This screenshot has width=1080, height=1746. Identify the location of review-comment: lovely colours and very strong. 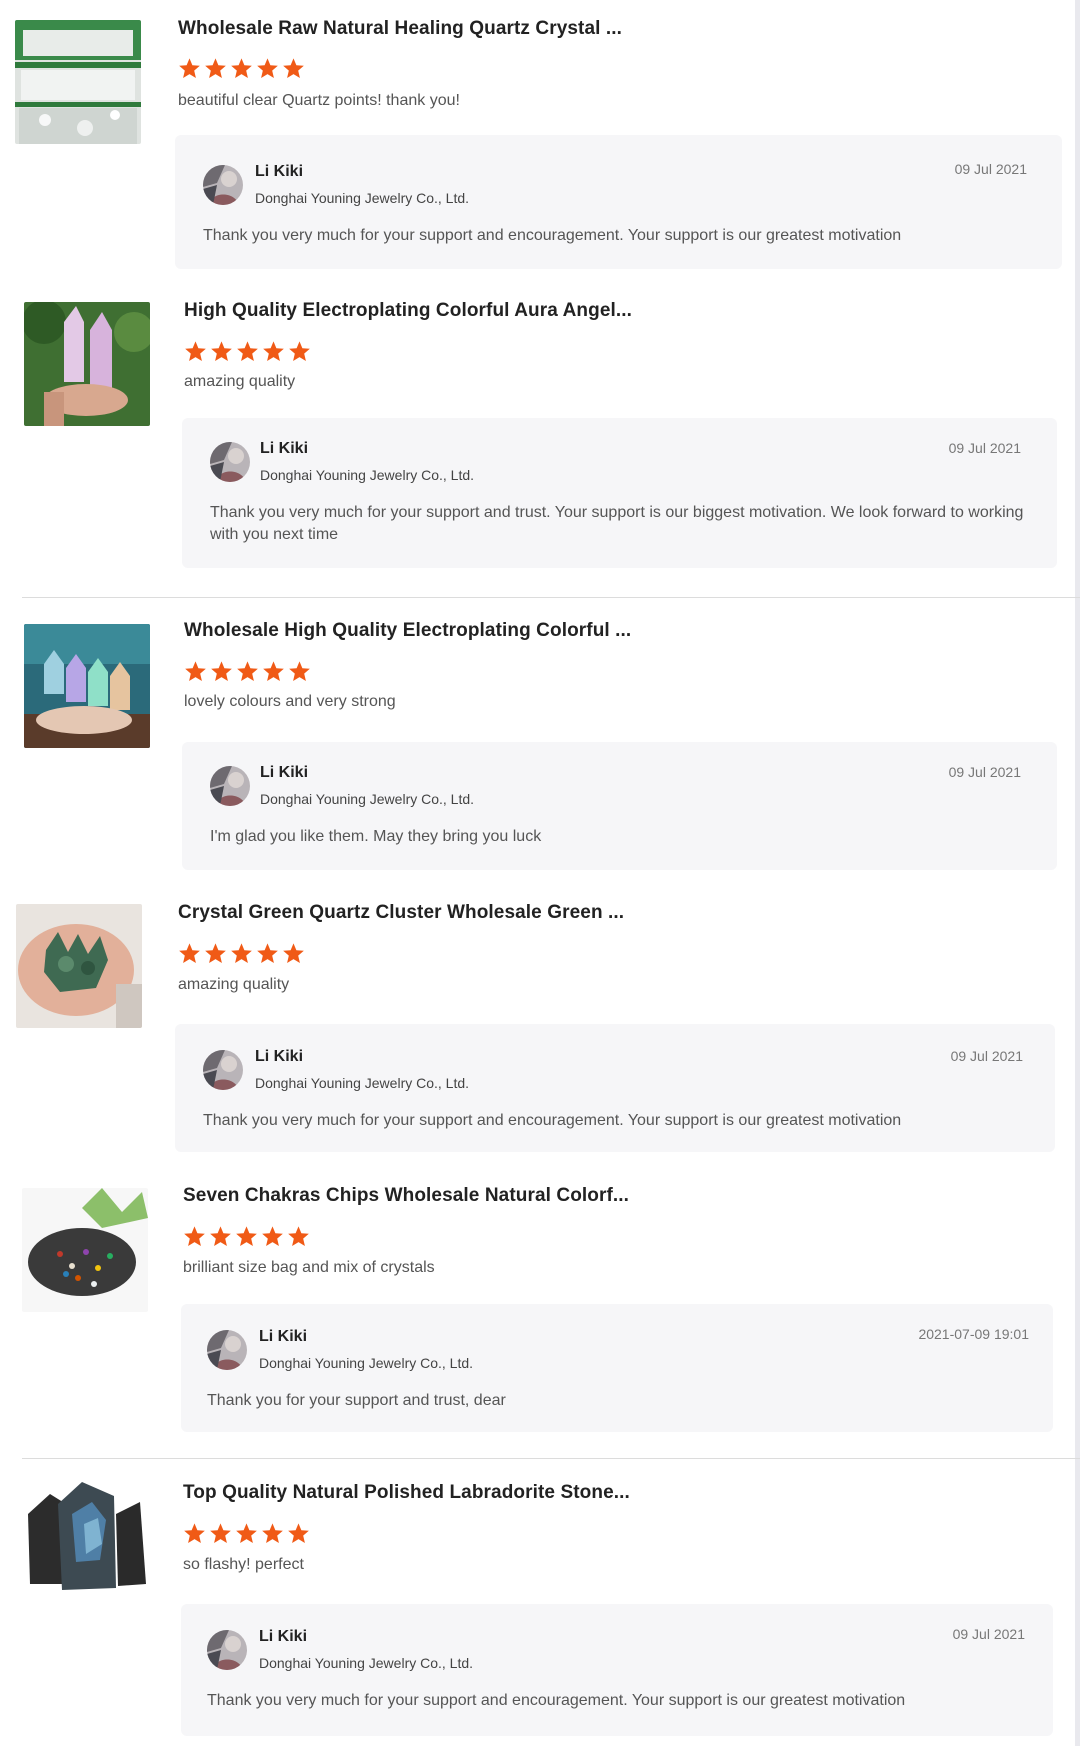
(290, 701).